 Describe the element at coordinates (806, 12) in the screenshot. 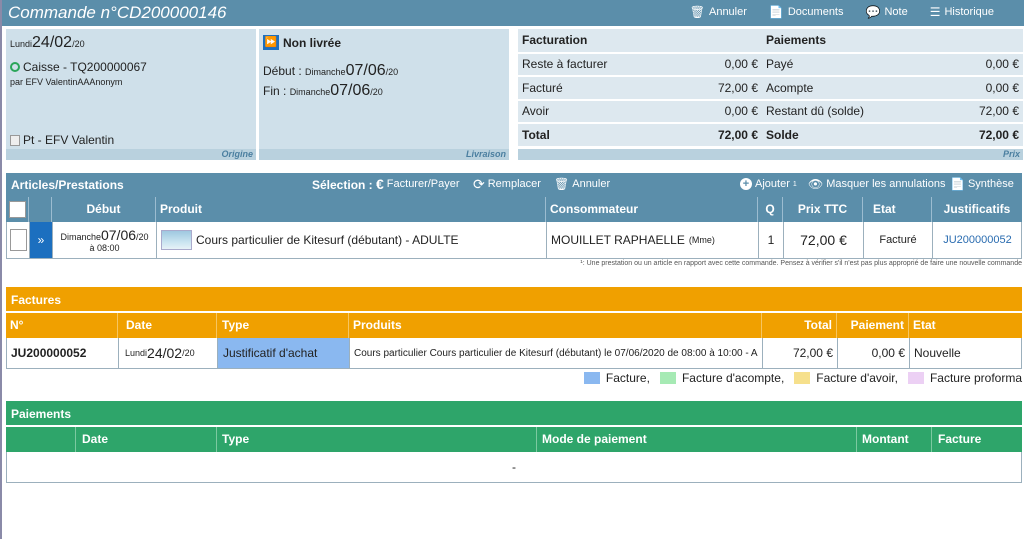

I see `documents-button: 📄 Documents` at that location.